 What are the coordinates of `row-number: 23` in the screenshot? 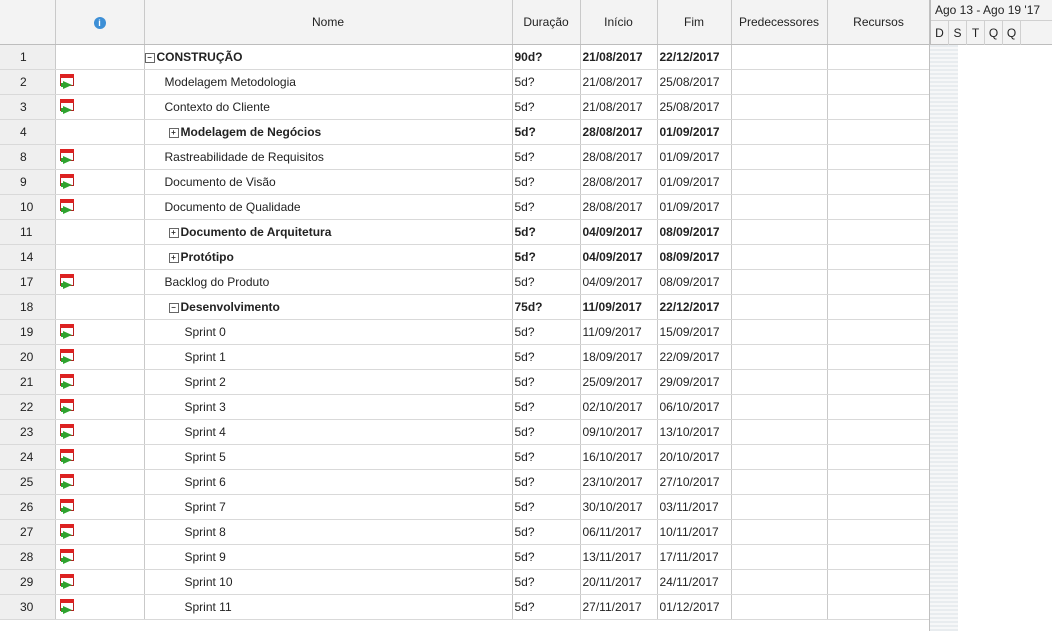 It's located at (28, 432).